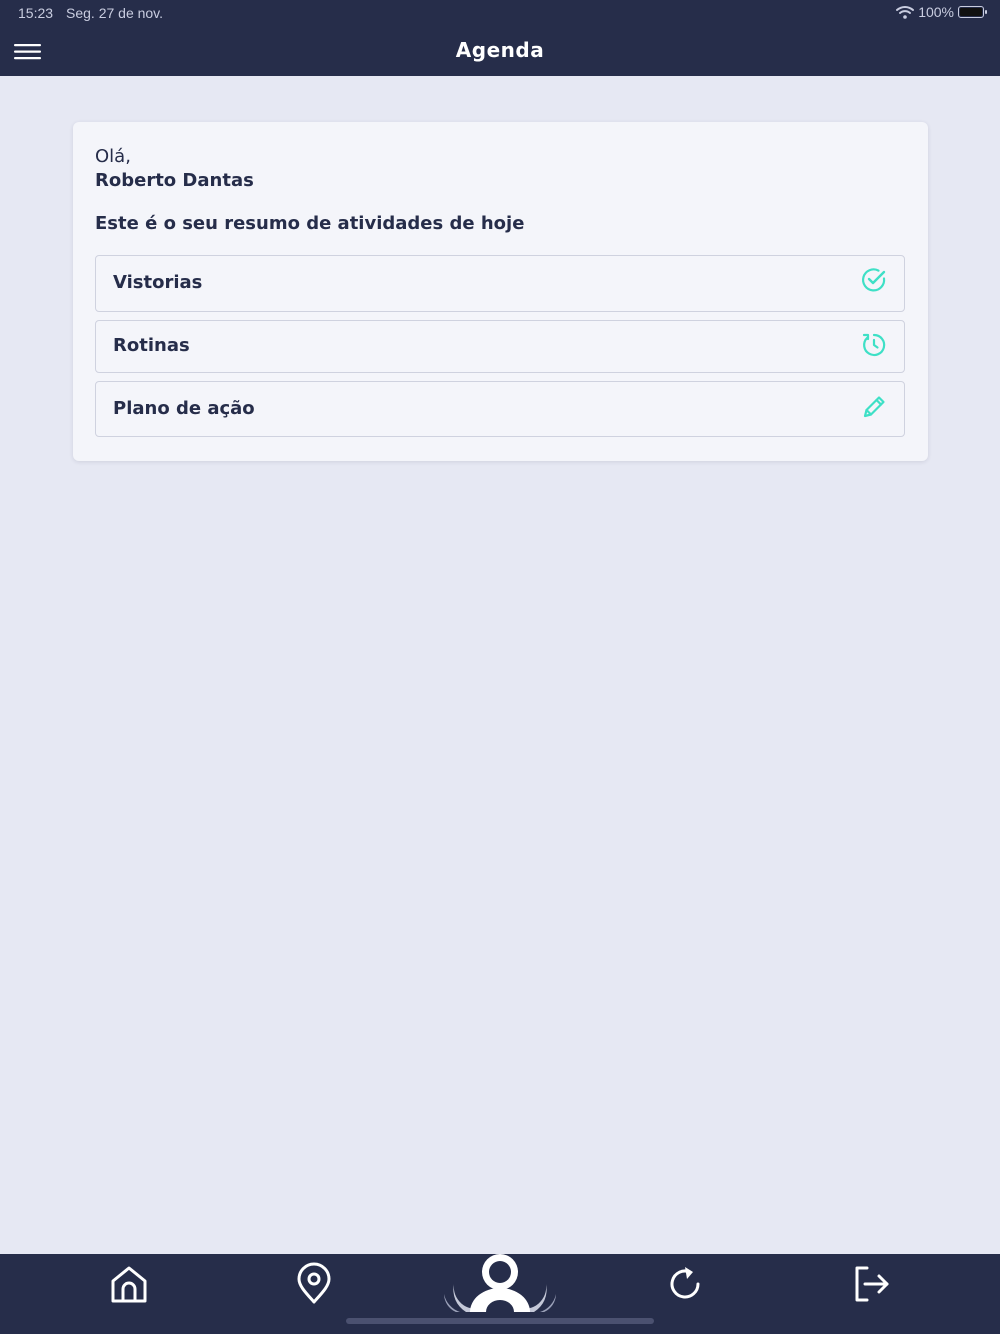  I want to click on clock-icon, so click(874, 345).